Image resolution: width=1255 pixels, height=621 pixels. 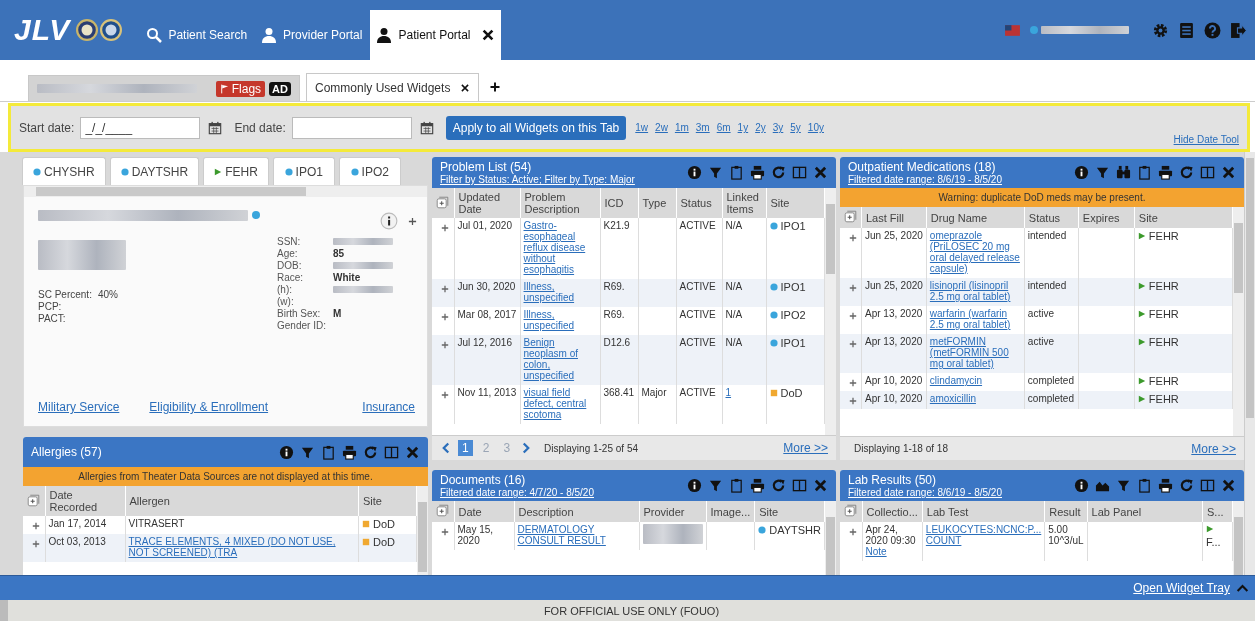 What do you see at coordinates (209, 407) in the screenshot?
I see `card-link: Eligibility & Enrollment` at bounding box center [209, 407].